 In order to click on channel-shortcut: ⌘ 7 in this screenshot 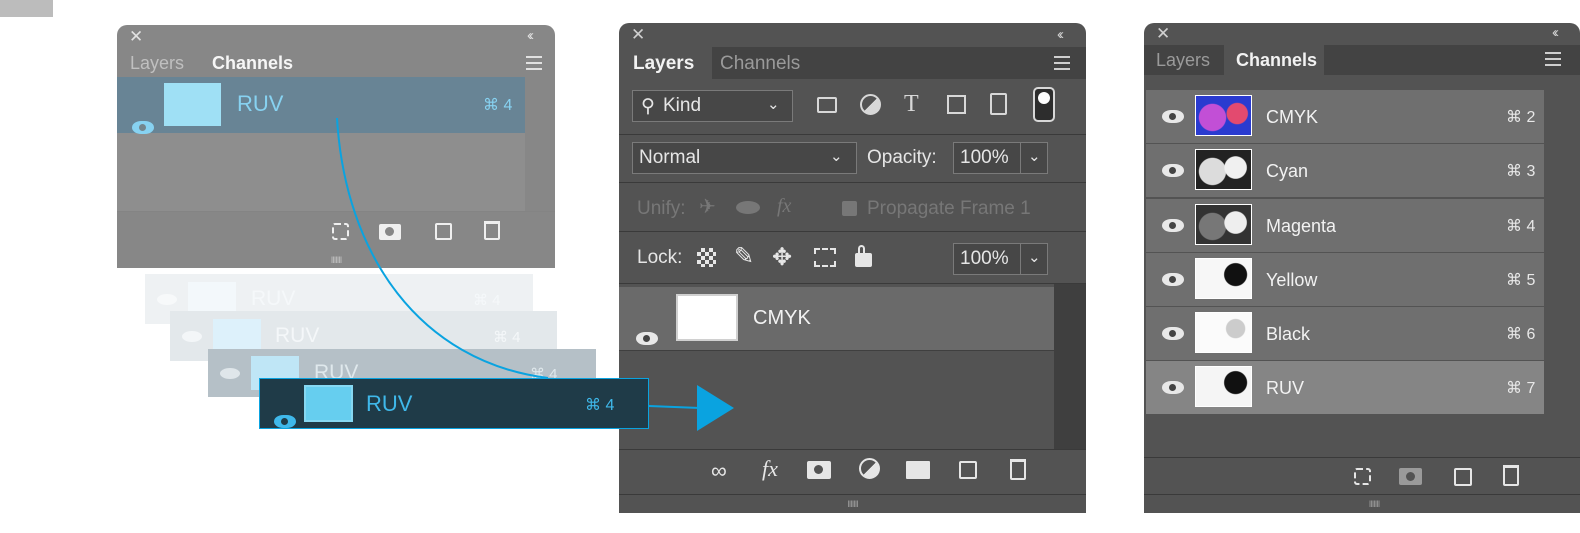, I will do `click(1521, 388)`.